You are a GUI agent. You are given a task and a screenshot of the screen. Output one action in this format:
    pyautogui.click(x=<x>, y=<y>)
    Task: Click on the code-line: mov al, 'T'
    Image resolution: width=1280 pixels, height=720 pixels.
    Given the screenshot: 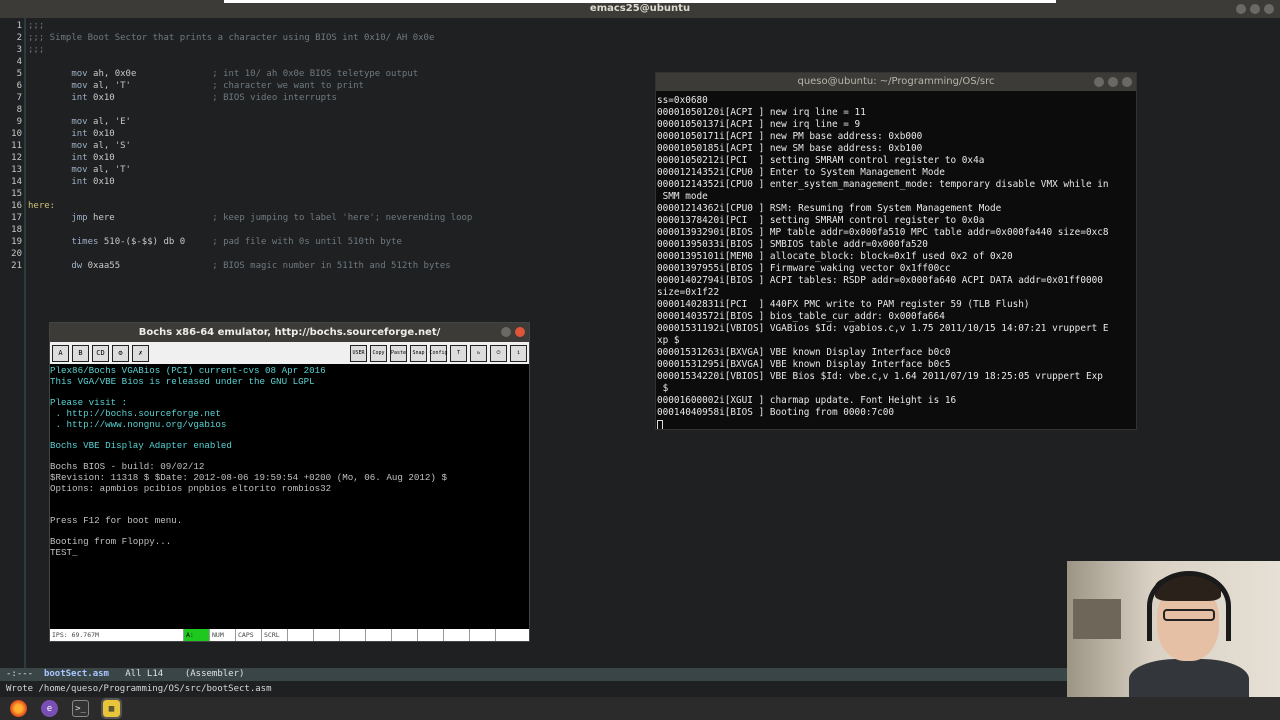 What is the action you would take?
    pyautogui.click(x=79, y=170)
    